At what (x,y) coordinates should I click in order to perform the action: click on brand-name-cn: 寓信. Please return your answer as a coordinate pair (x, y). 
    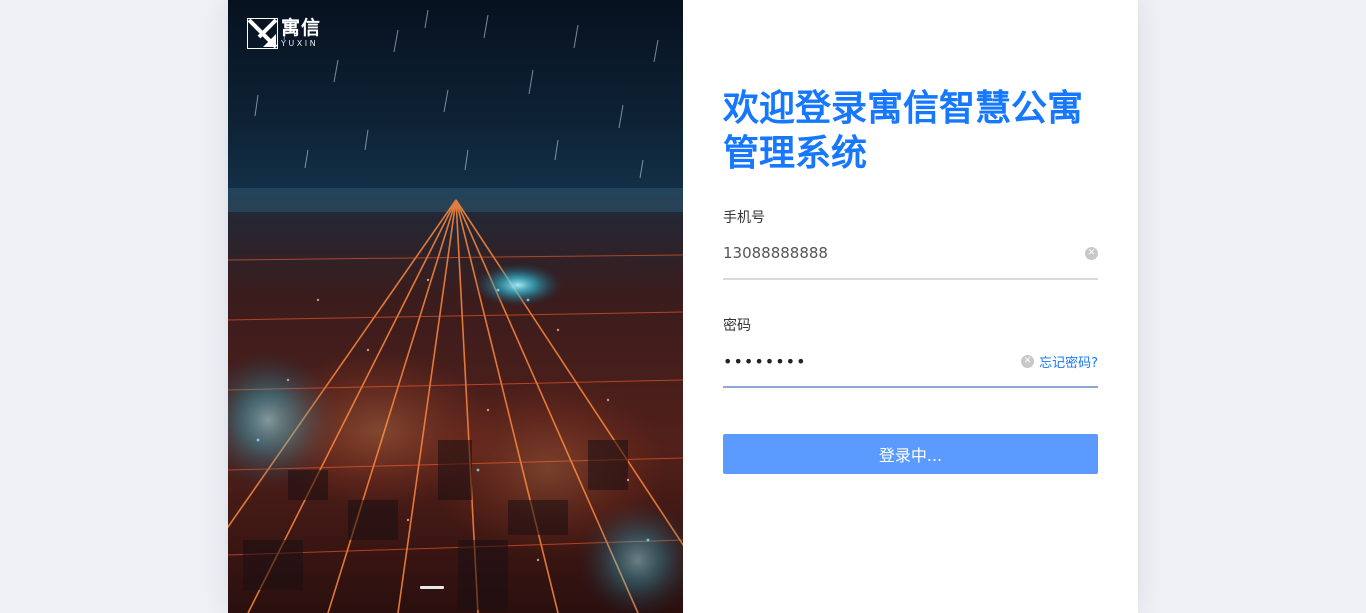
    Looking at the image, I should click on (301, 28).